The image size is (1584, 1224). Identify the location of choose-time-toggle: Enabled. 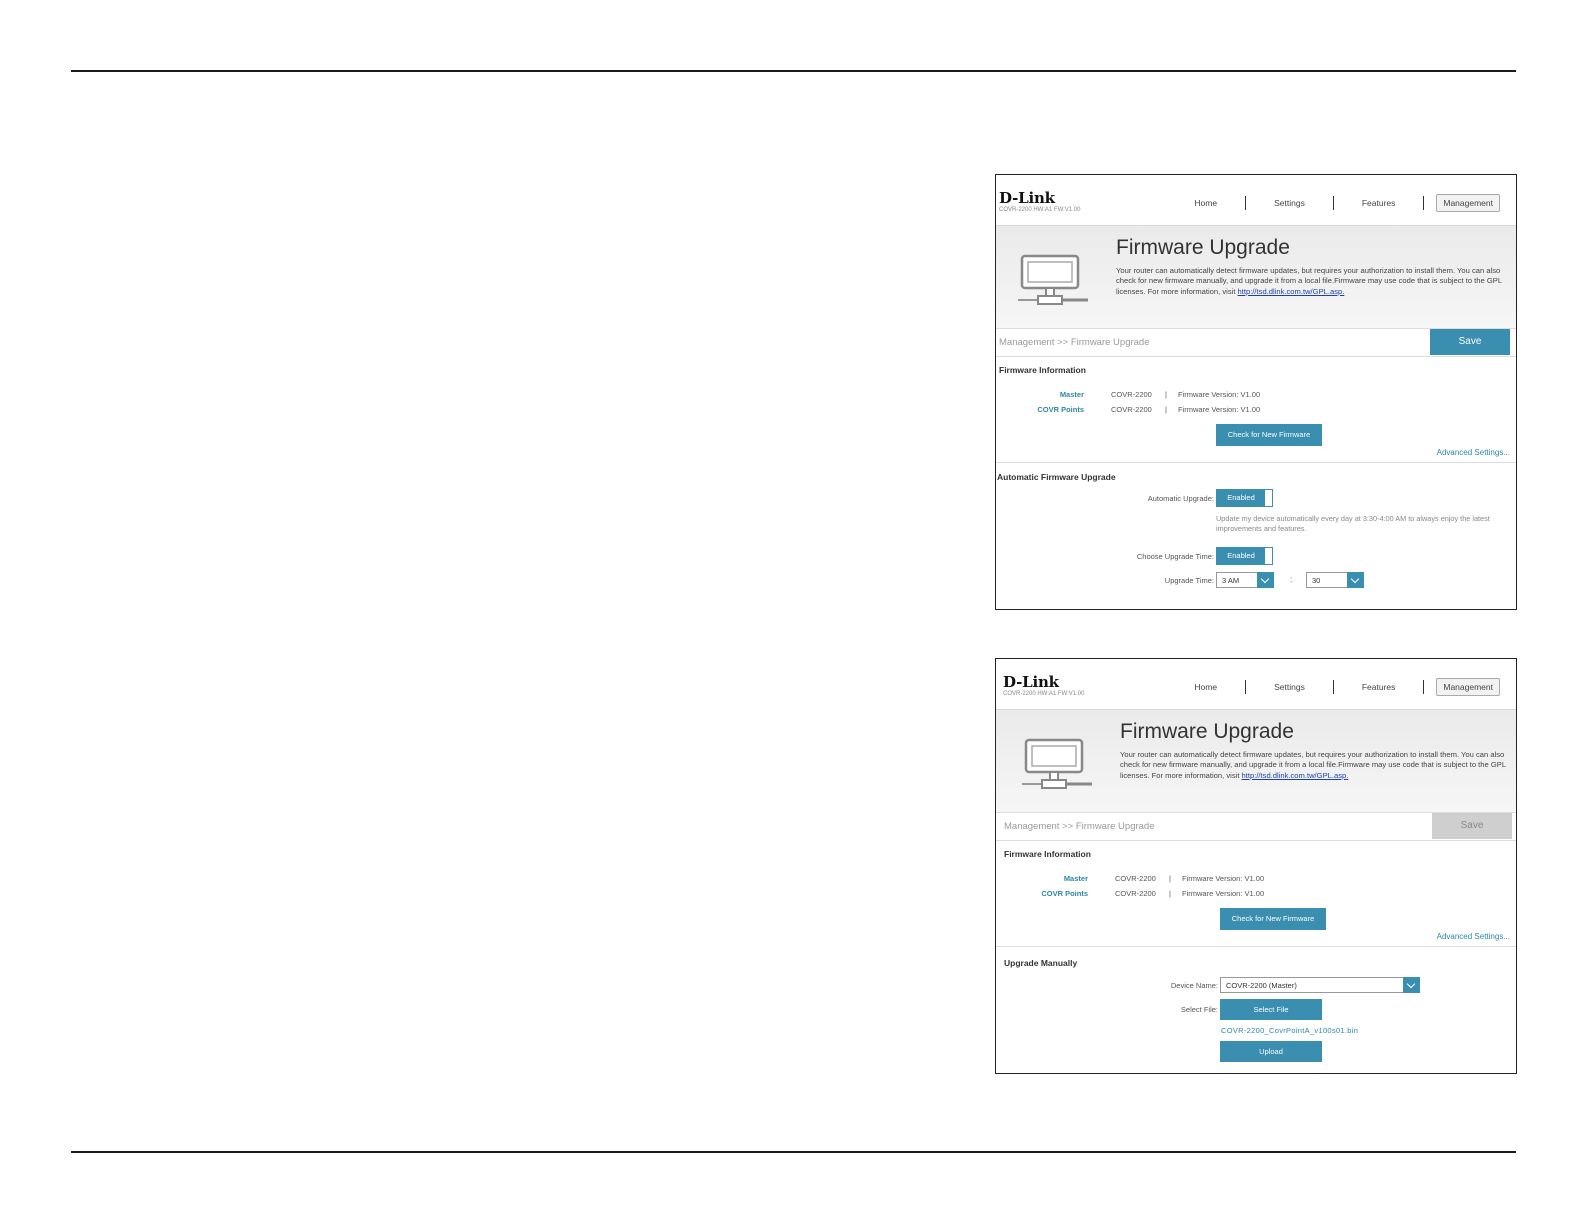
(1244, 556).